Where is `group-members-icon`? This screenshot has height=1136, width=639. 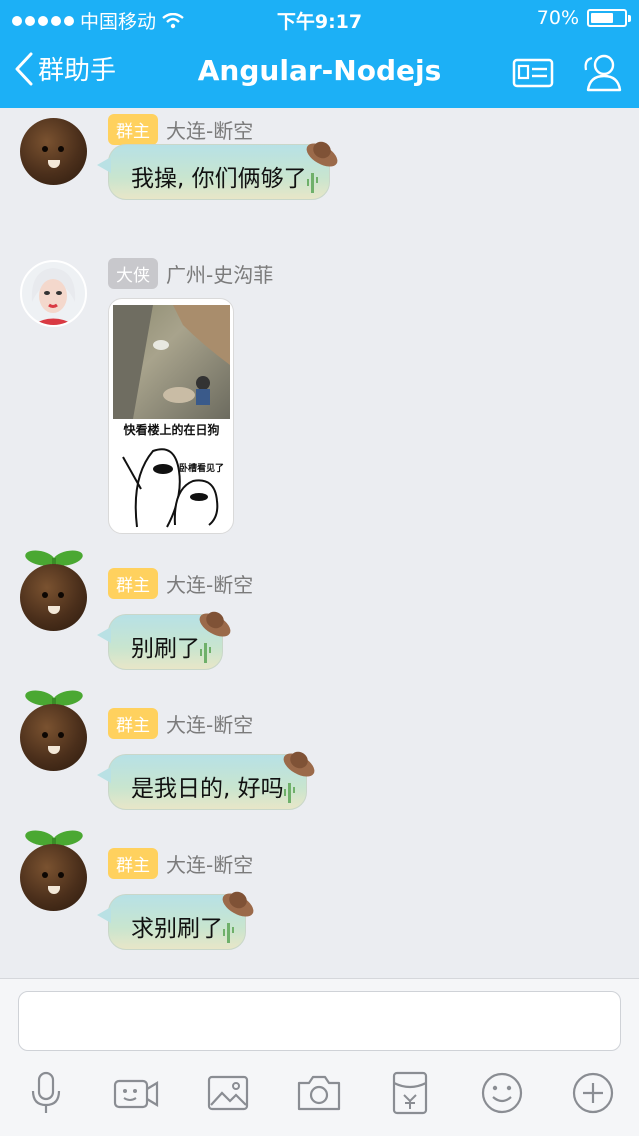 group-members-icon is located at coordinates (603, 73).